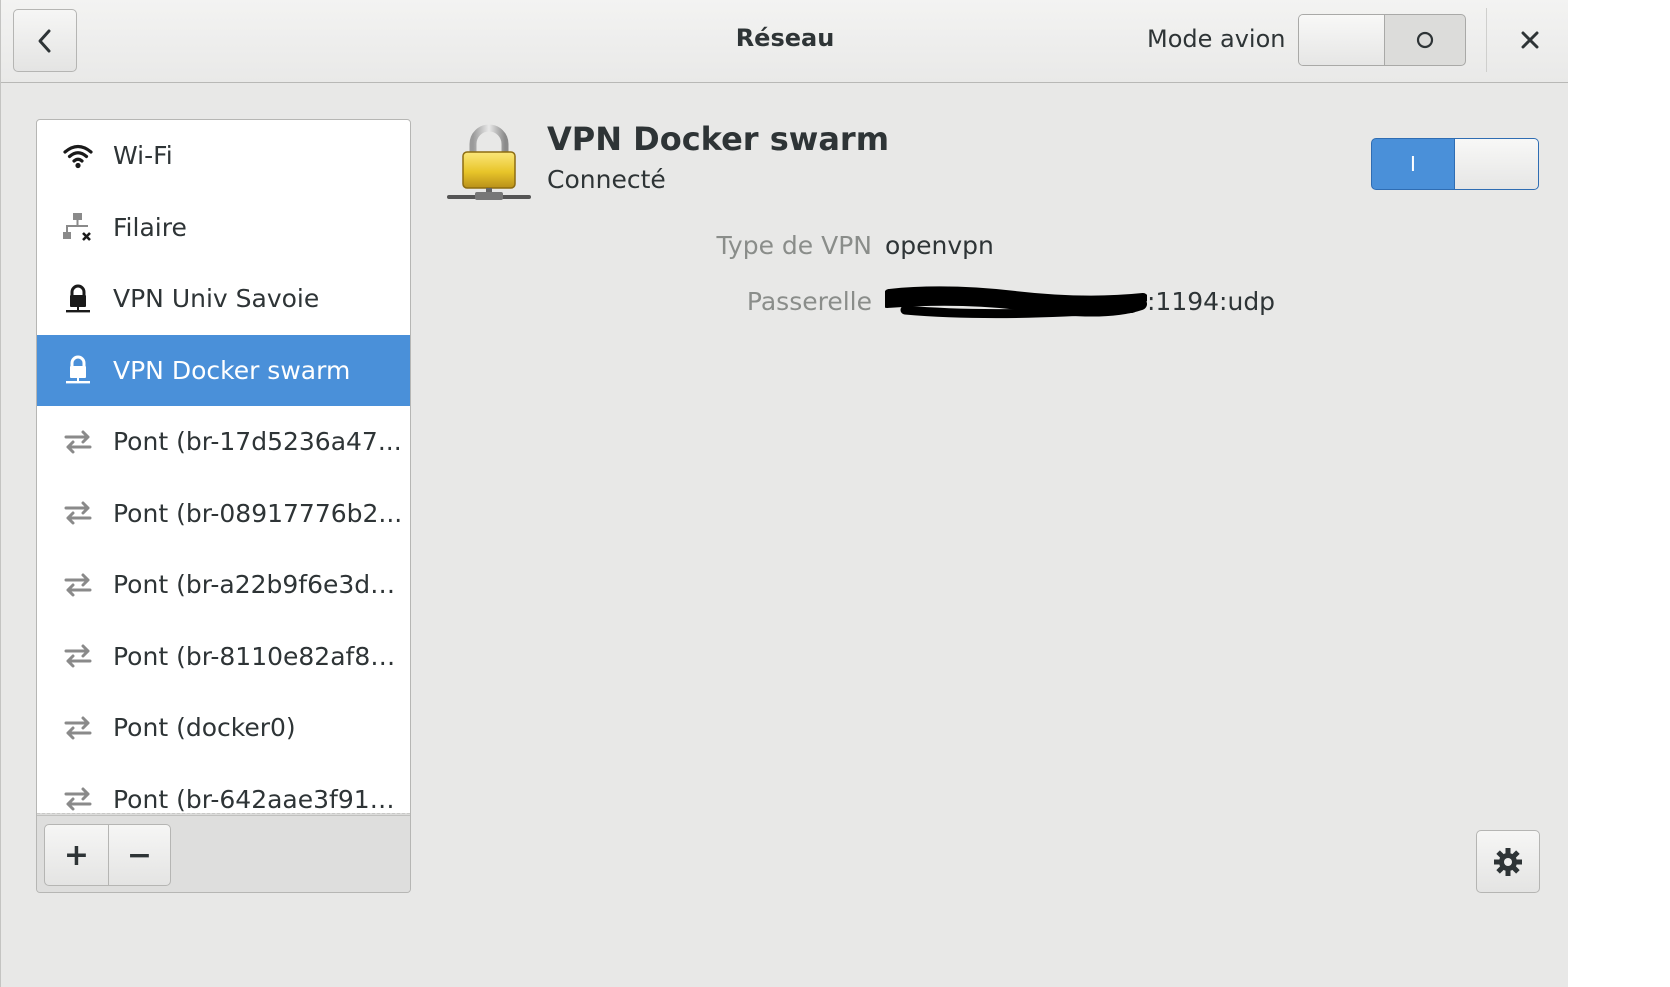  Describe the element at coordinates (794, 245) in the screenshot. I see `vpn-type-label: Type de VPN` at that location.